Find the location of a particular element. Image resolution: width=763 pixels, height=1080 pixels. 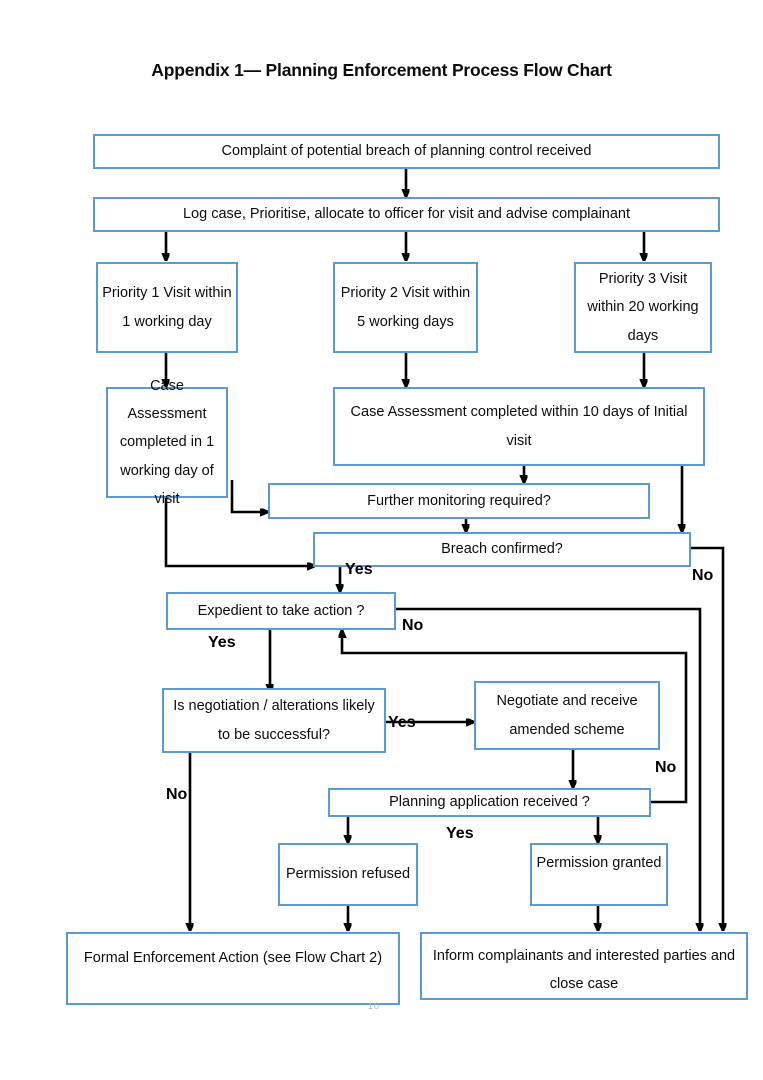

node-priority-1-visit: Priority 1 Visit within 1 working day is located at coordinates (167, 307).